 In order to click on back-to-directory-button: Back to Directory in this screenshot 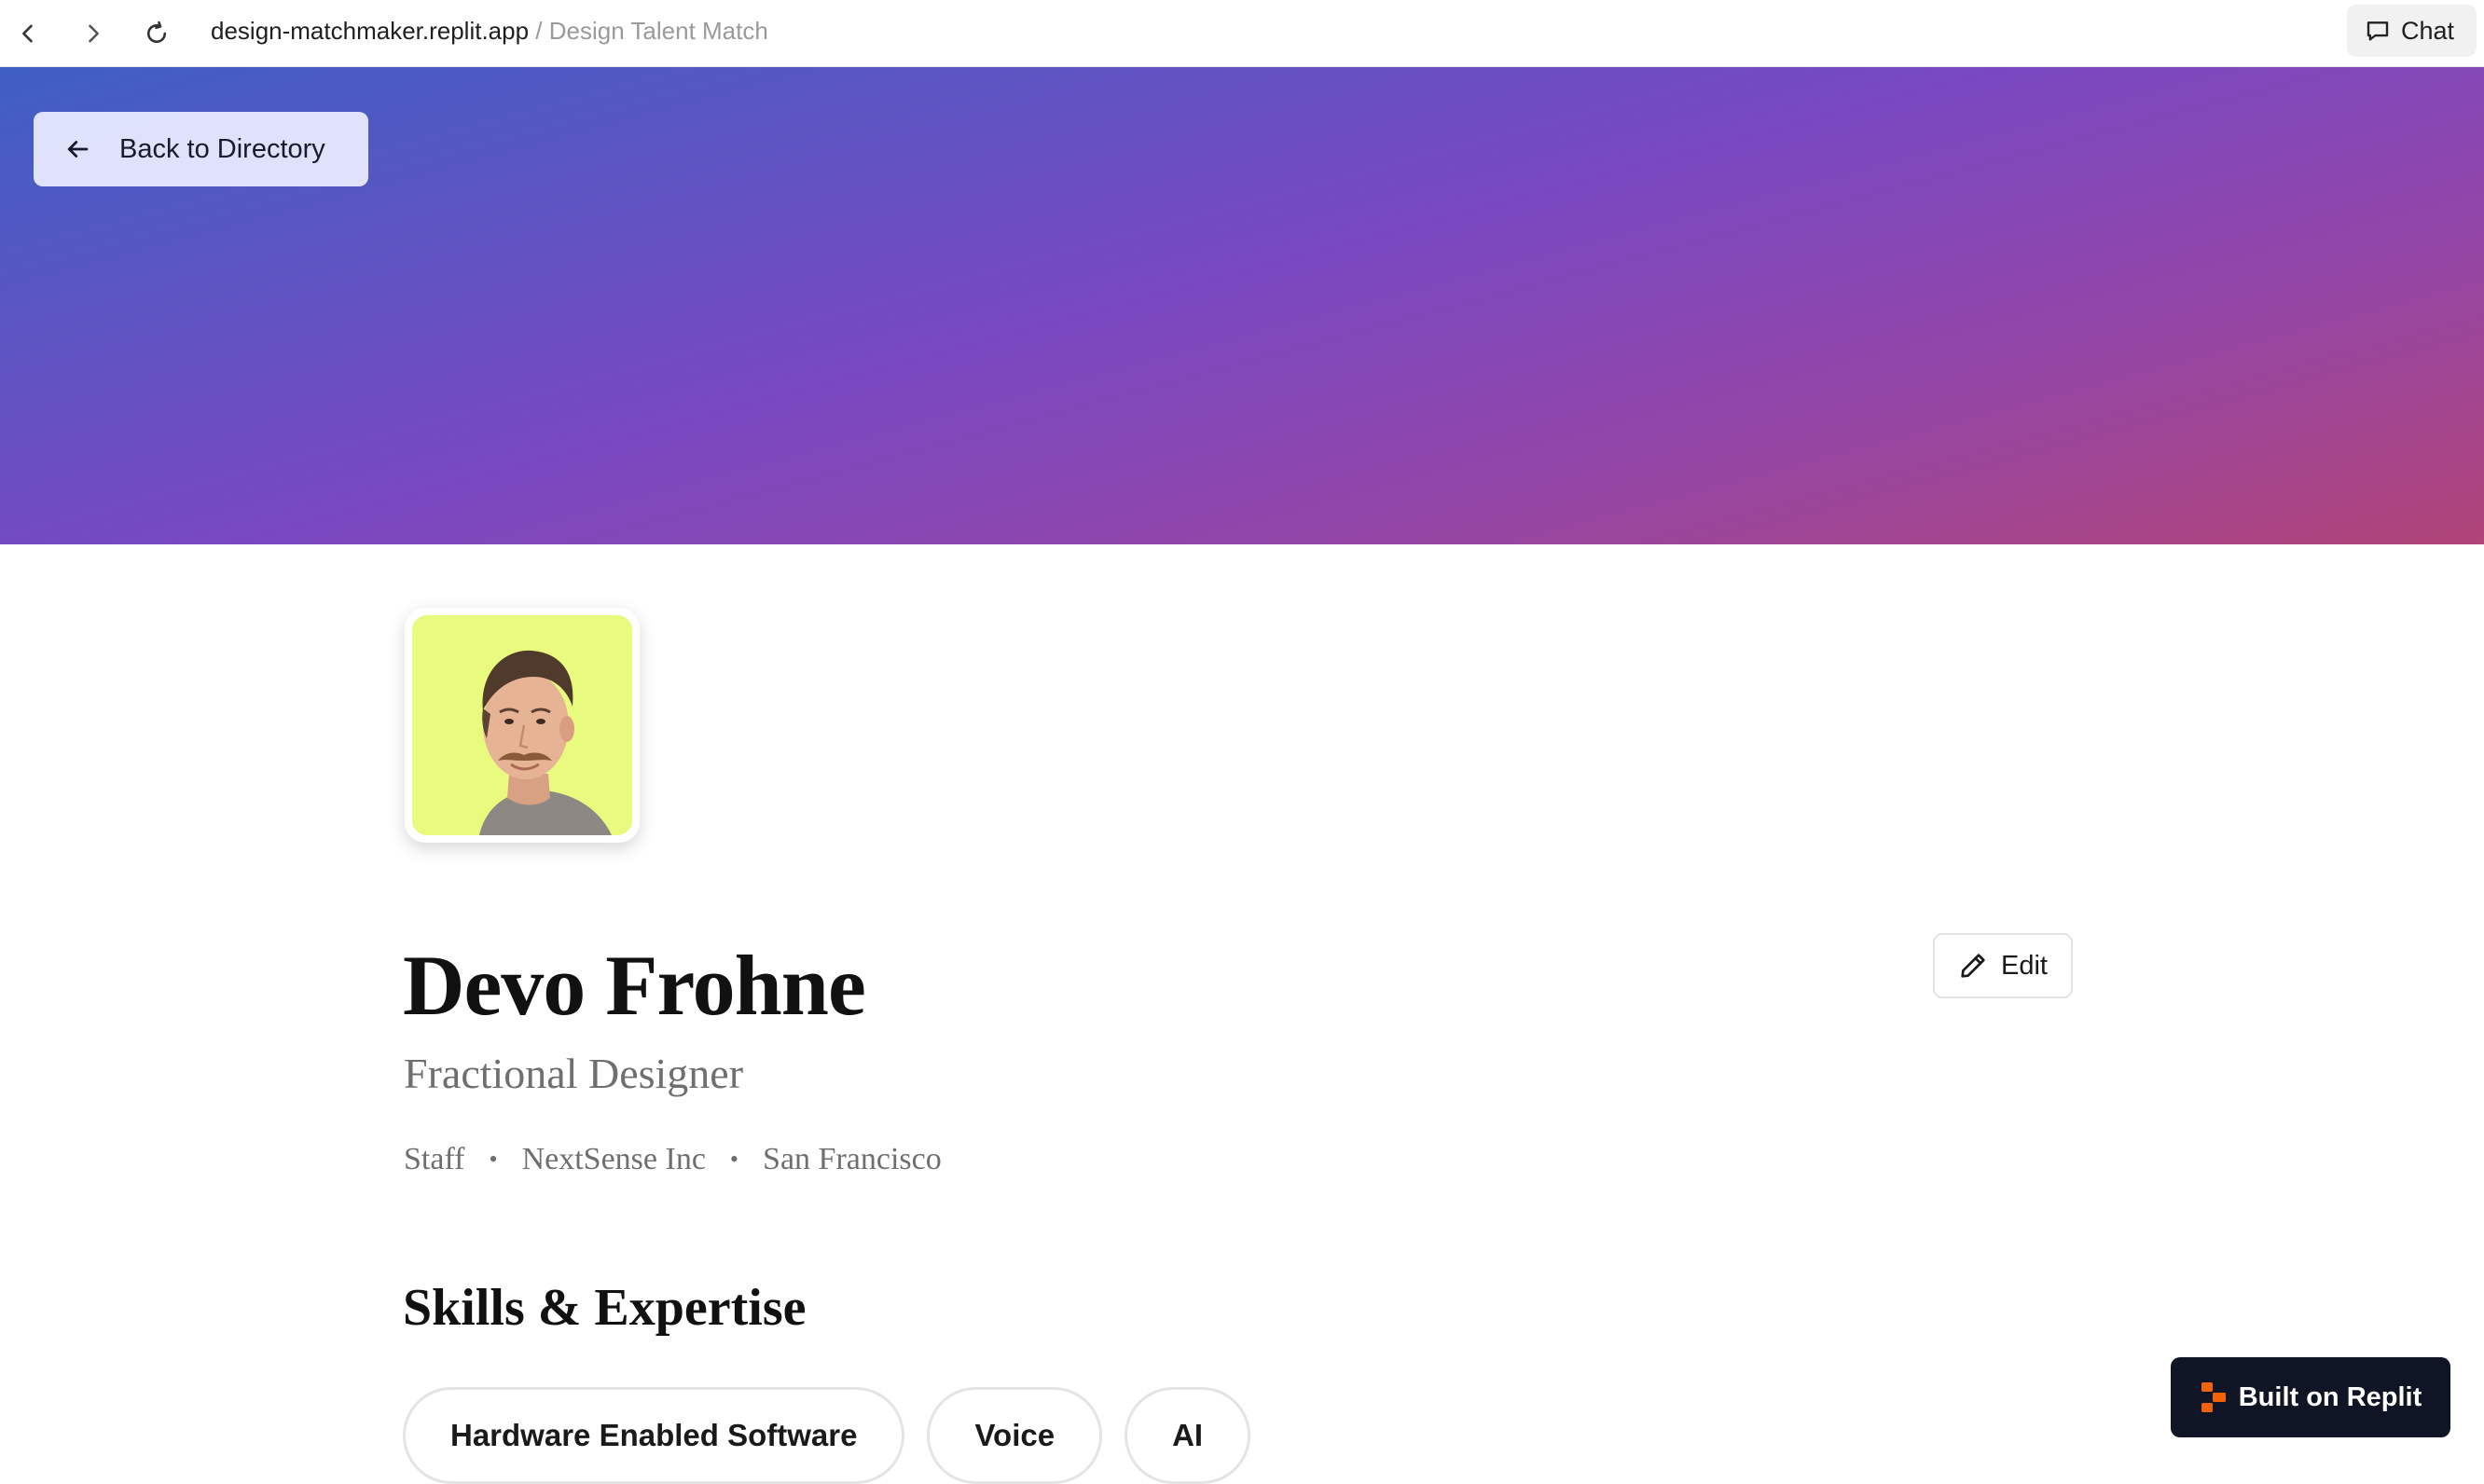, I will do `click(201, 149)`.